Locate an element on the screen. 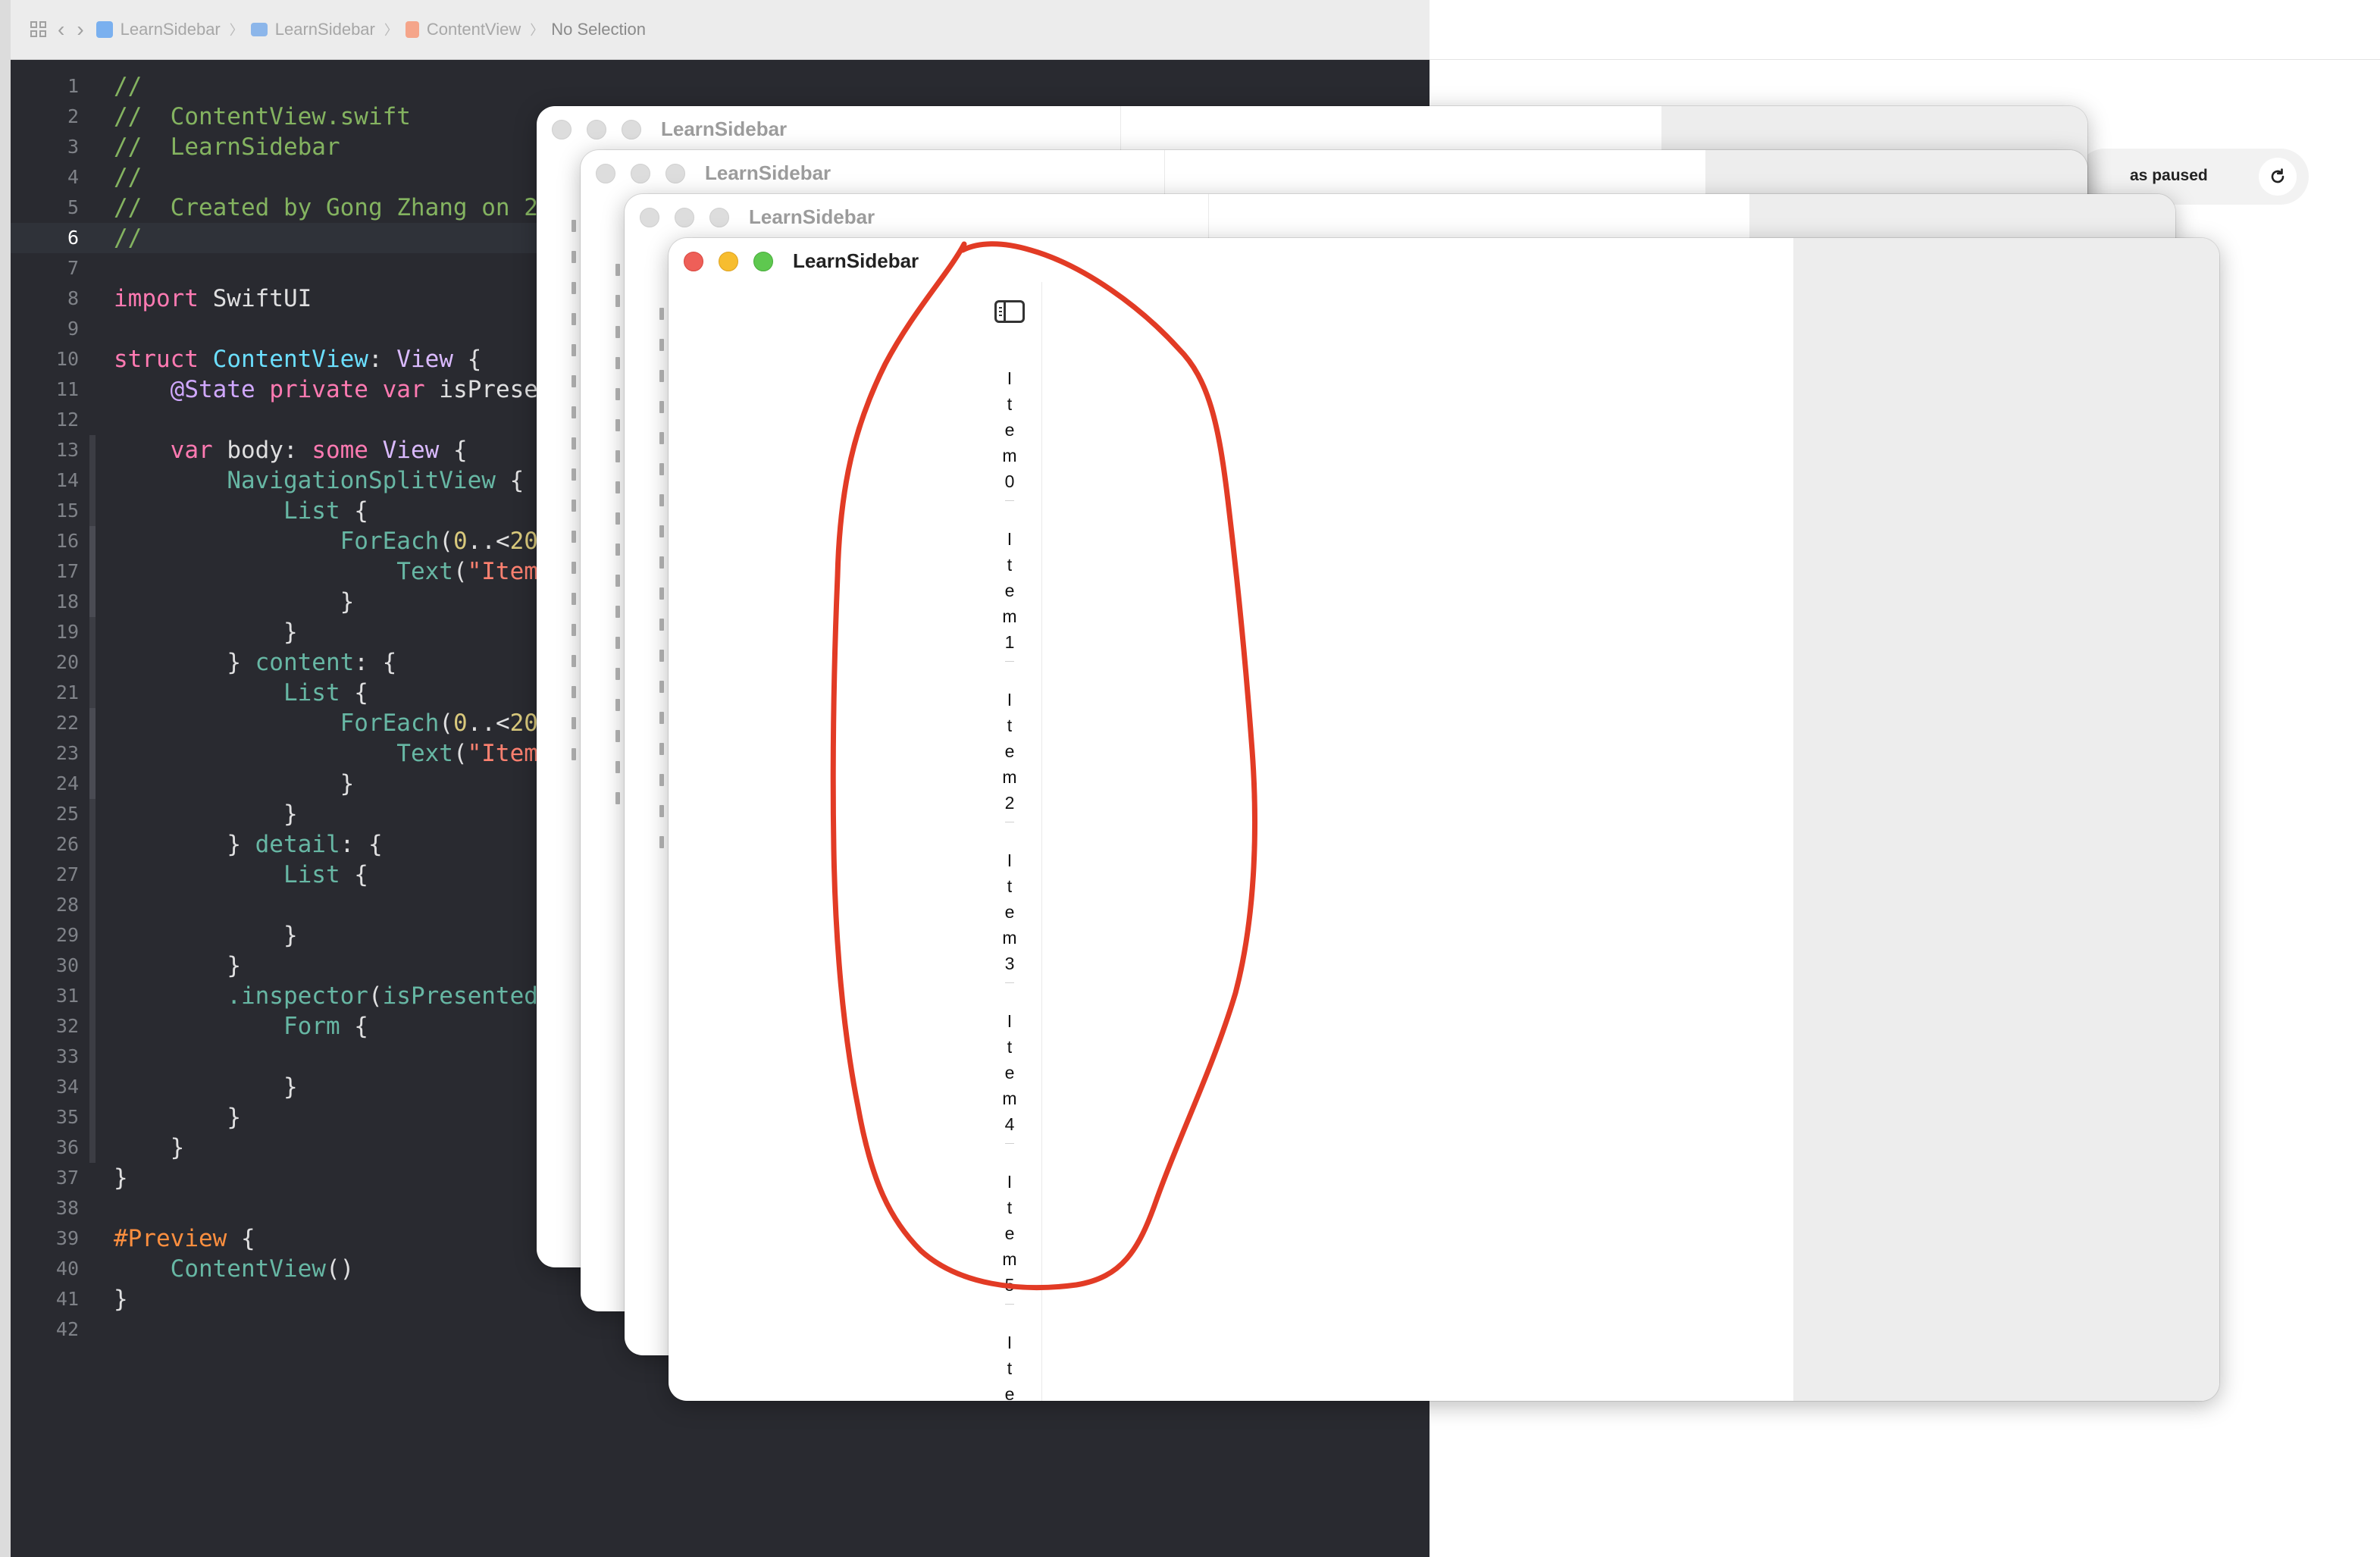 Image resolution: width=2380 pixels, height=1557 pixels. sidebar-item: Item 4 is located at coordinates (1009, 1076).